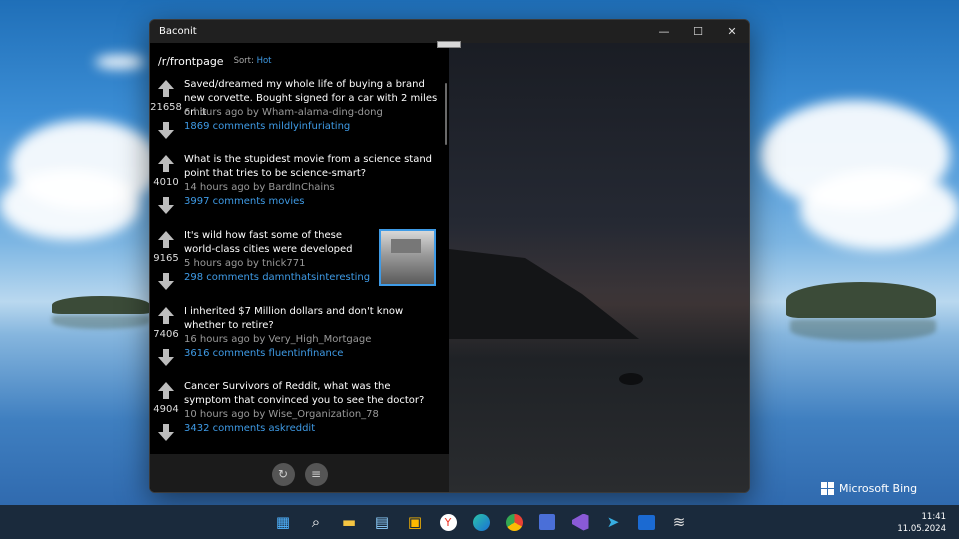  Describe the element at coordinates (243, 61) in the screenshot. I see `sort-label: Sort:` at that location.